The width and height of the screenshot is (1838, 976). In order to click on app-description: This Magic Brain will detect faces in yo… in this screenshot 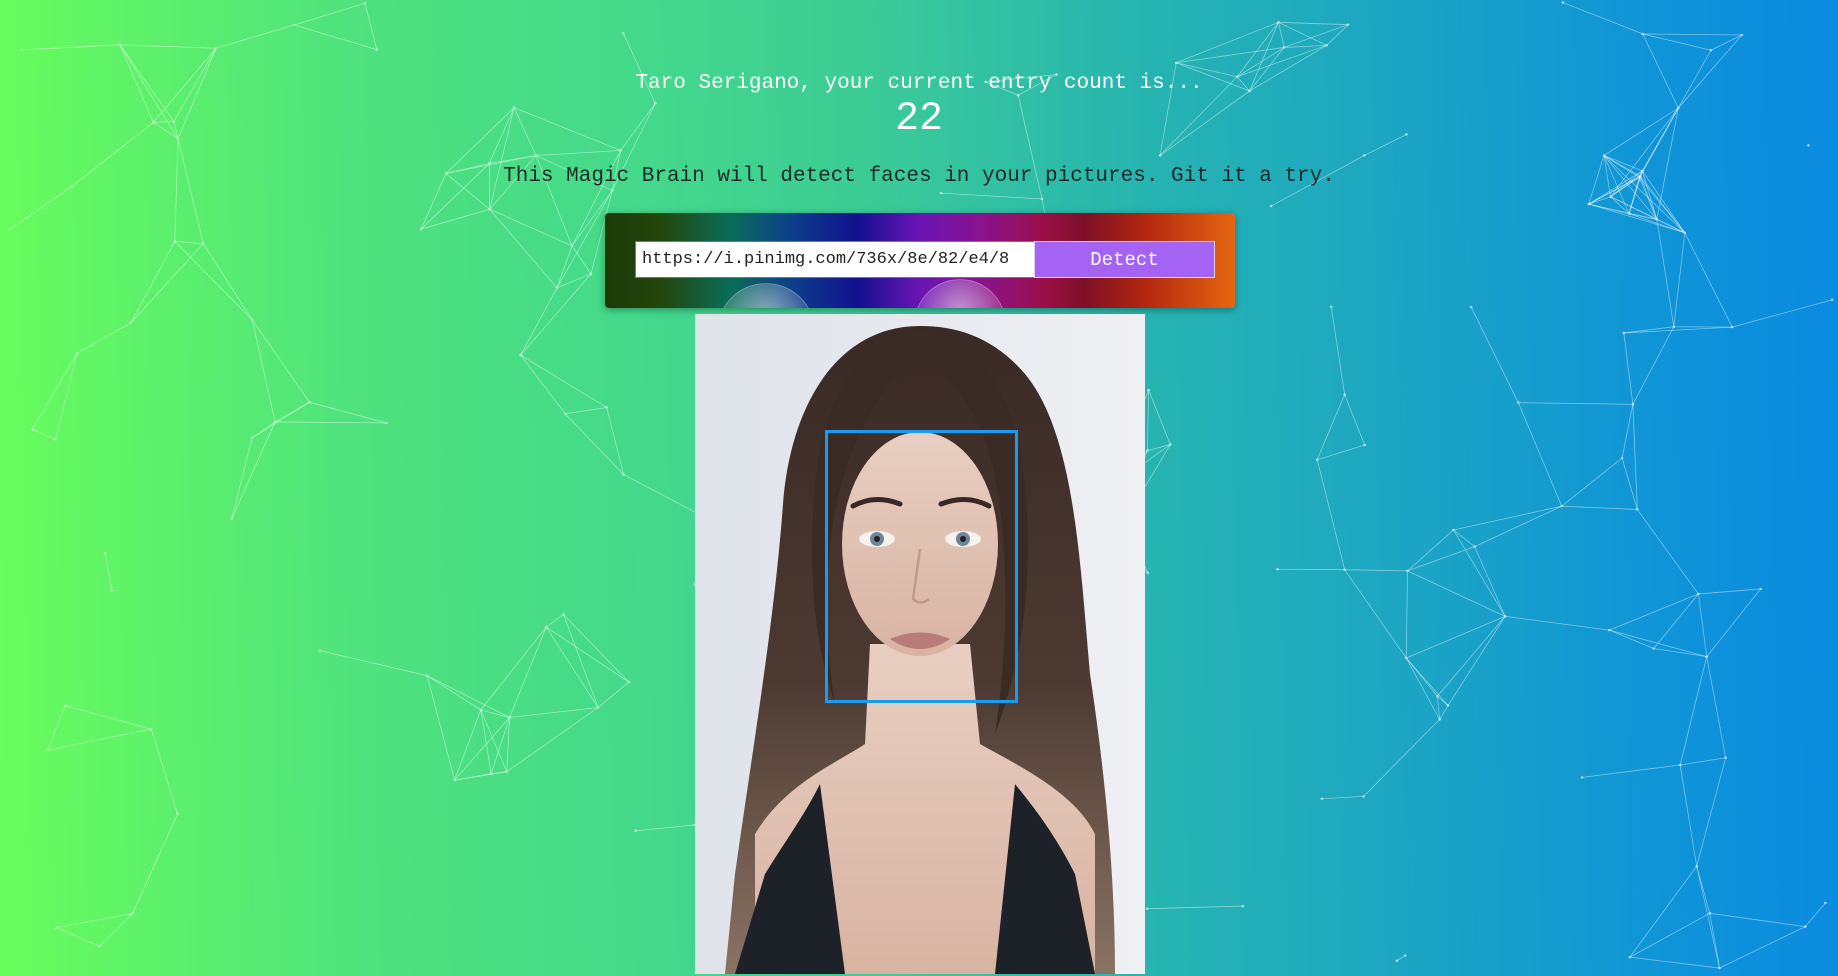, I will do `click(919, 176)`.